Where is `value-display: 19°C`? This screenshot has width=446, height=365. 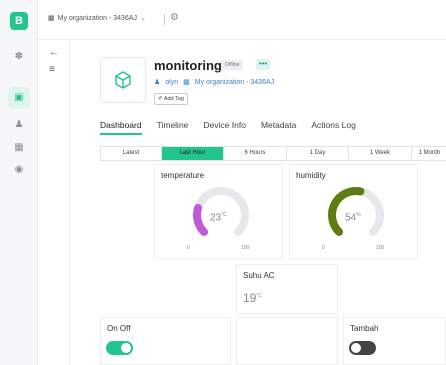
value-display: 19°C is located at coordinates (252, 298).